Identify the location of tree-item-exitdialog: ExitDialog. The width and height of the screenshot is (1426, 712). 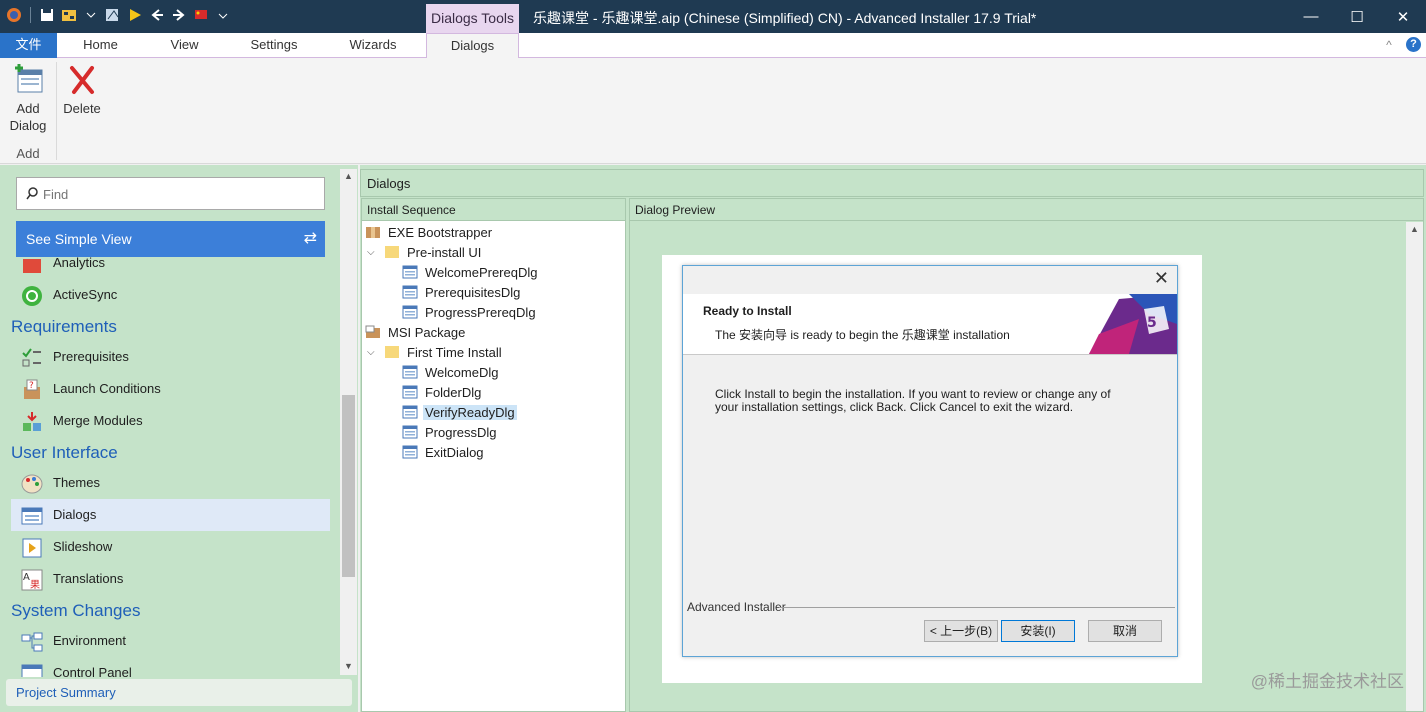
(444, 453).